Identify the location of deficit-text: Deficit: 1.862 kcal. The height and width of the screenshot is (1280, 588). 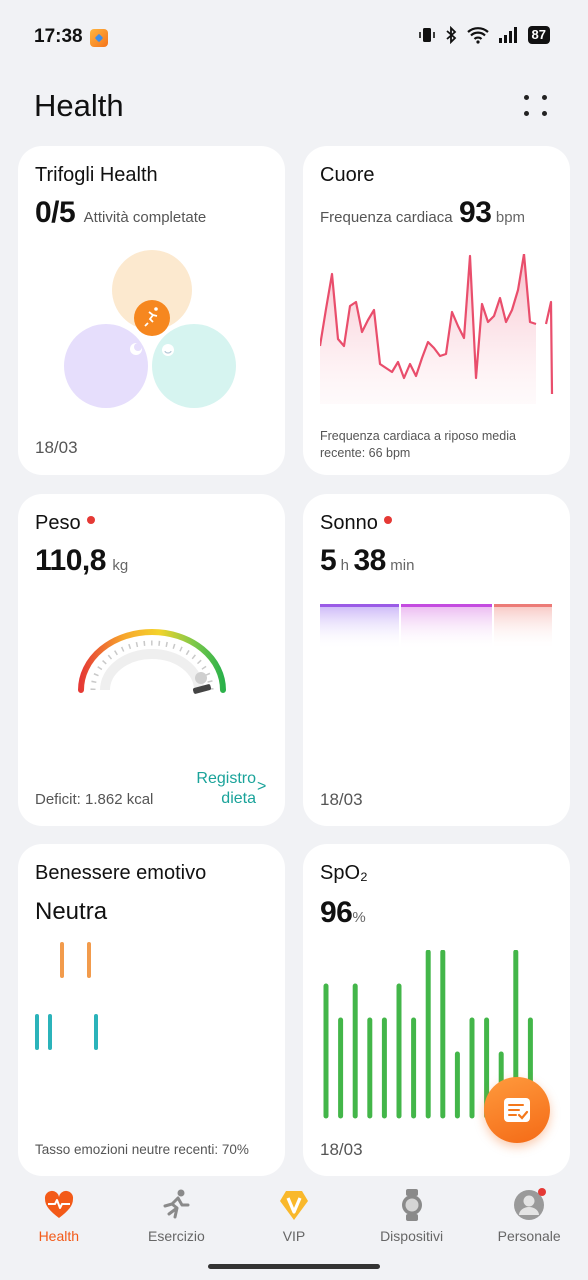
(94, 799).